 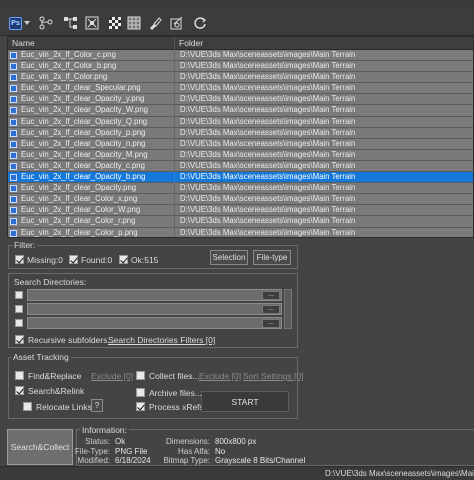 I want to click on refresh-icon, so click(x=200, y=23).